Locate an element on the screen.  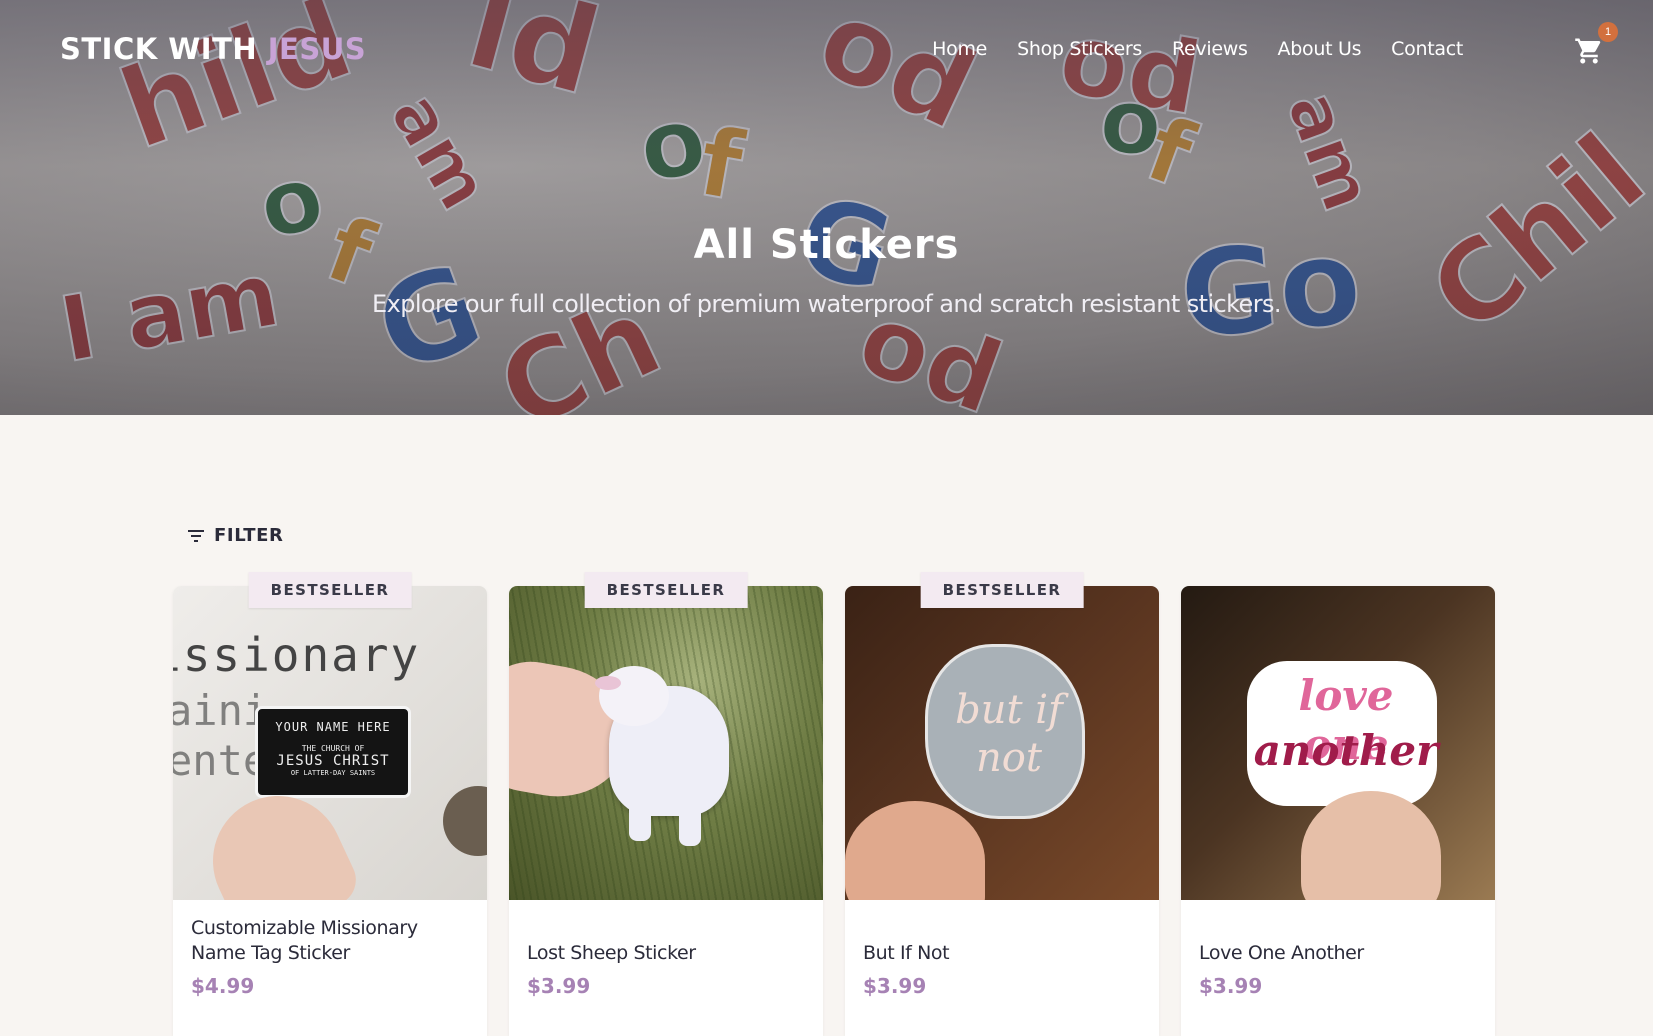
product-name: Love One Another is located at coordinates (1340, 953).